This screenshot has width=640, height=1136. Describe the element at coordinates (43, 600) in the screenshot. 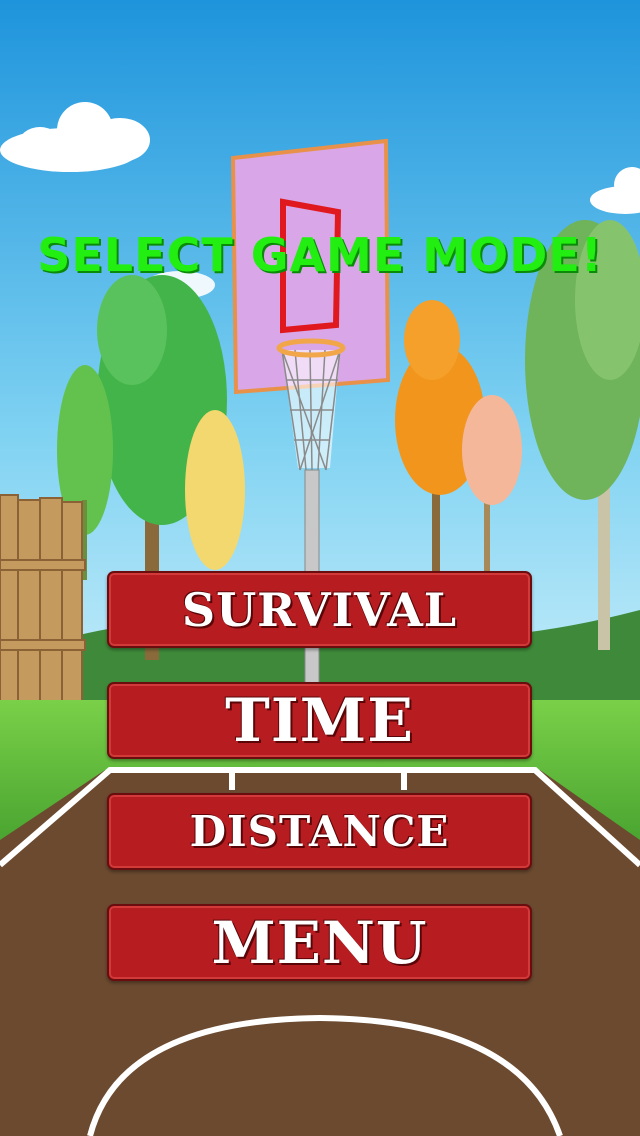

I see `wooden-fence` at that location.